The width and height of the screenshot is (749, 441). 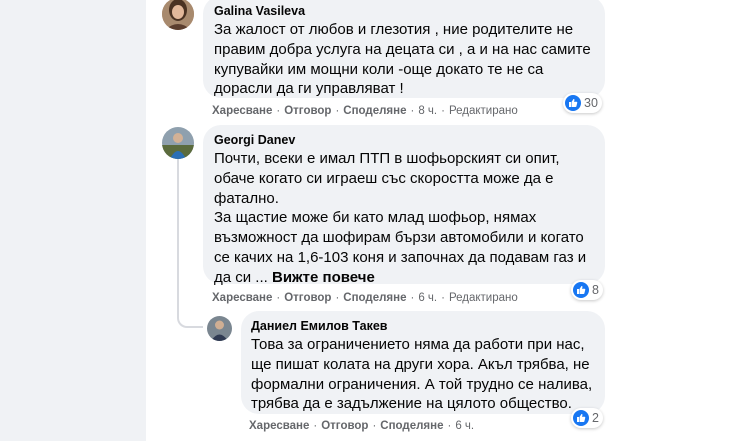 I want to click on reaction-count: 30, so click(x=582, y=103).